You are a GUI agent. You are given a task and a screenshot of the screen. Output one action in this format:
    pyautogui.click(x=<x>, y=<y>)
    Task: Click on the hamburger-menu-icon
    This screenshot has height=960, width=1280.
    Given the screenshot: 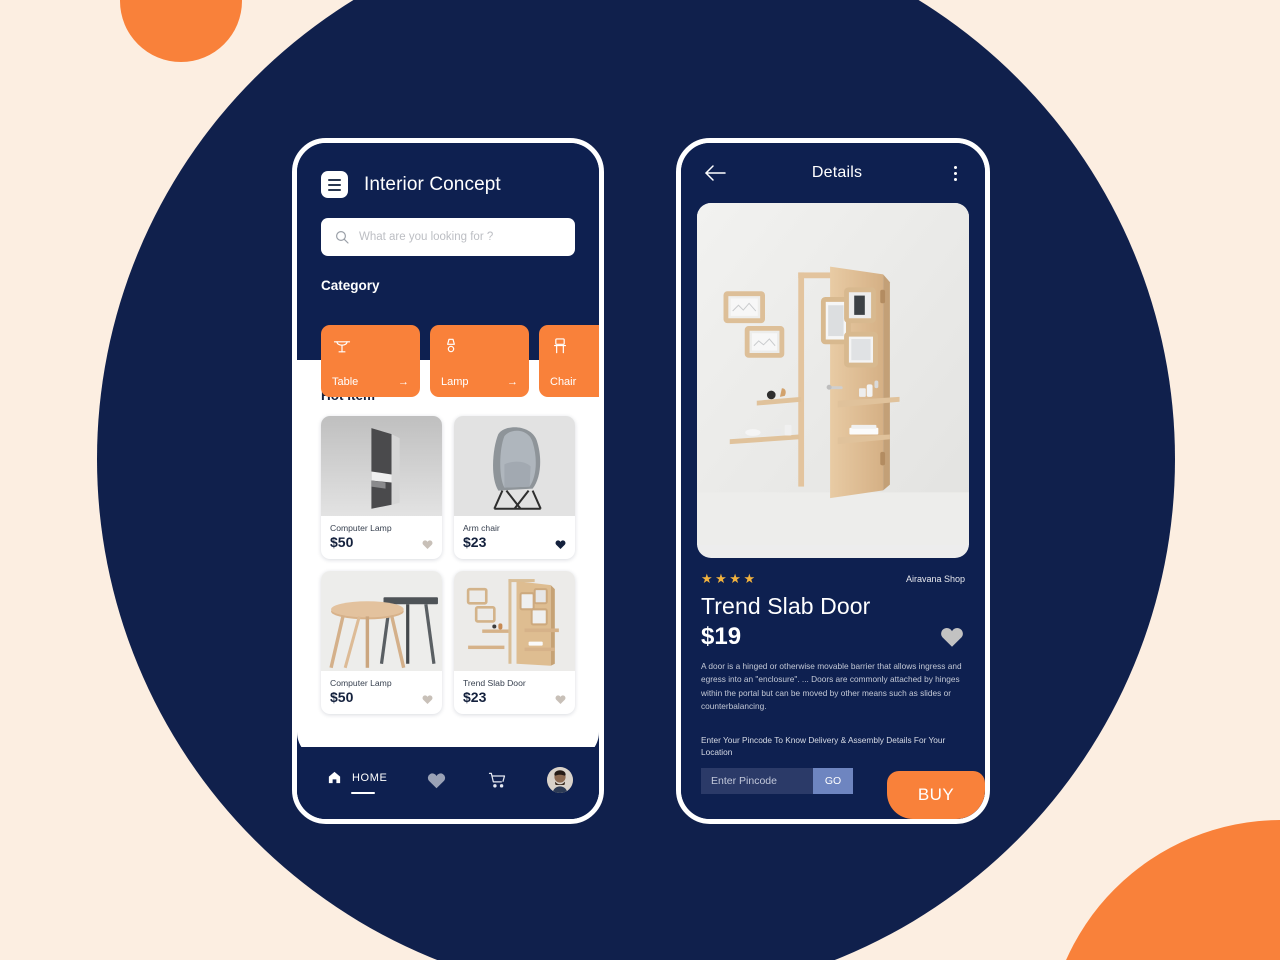 What is the action you would take?
    pyautogui.click(x=334, y=184)
    